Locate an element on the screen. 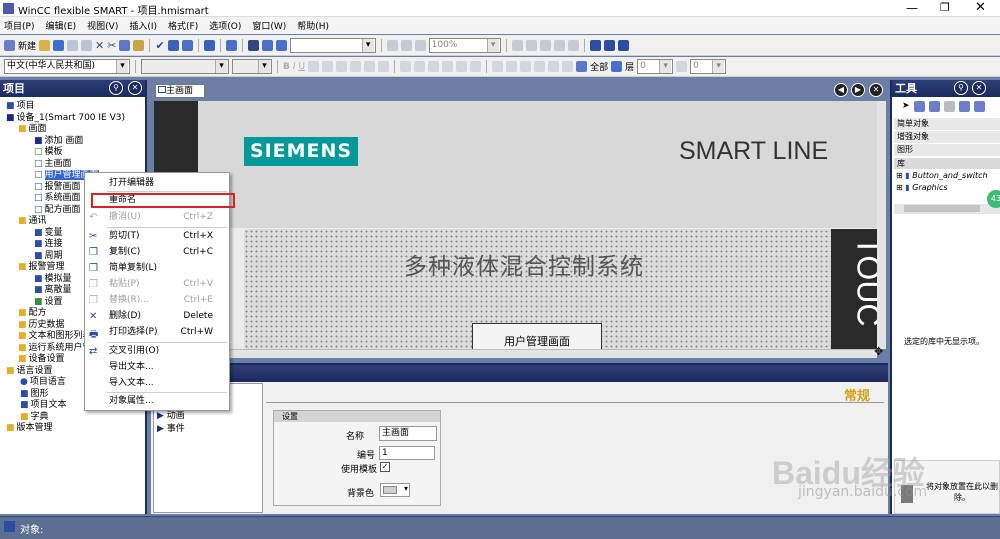  zoom-combo: 100% is located at coordinates (464, 45).